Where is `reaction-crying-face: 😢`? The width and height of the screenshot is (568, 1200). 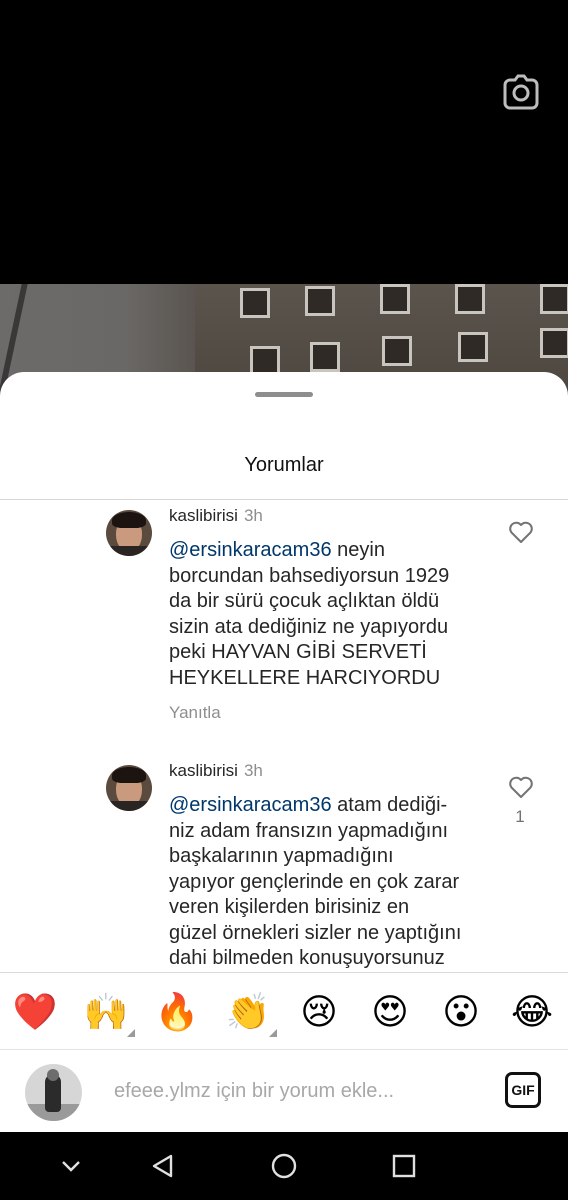 reaction-crying-face: 😢 is located at coordinates (319, 1012).